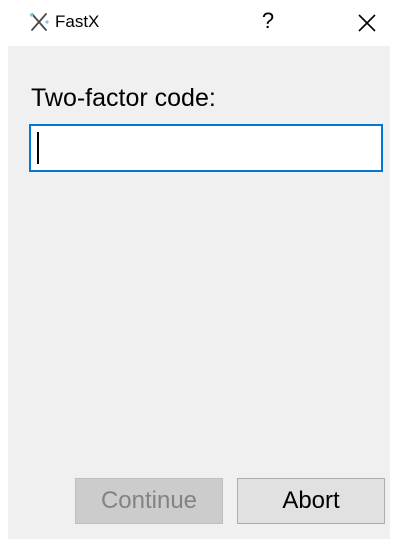 Image resolution: width=398 pixels, height=547 pixels. Describe the element at coordinates (77, 21) in the screenshot. I see `window-title: FastX` at that location.